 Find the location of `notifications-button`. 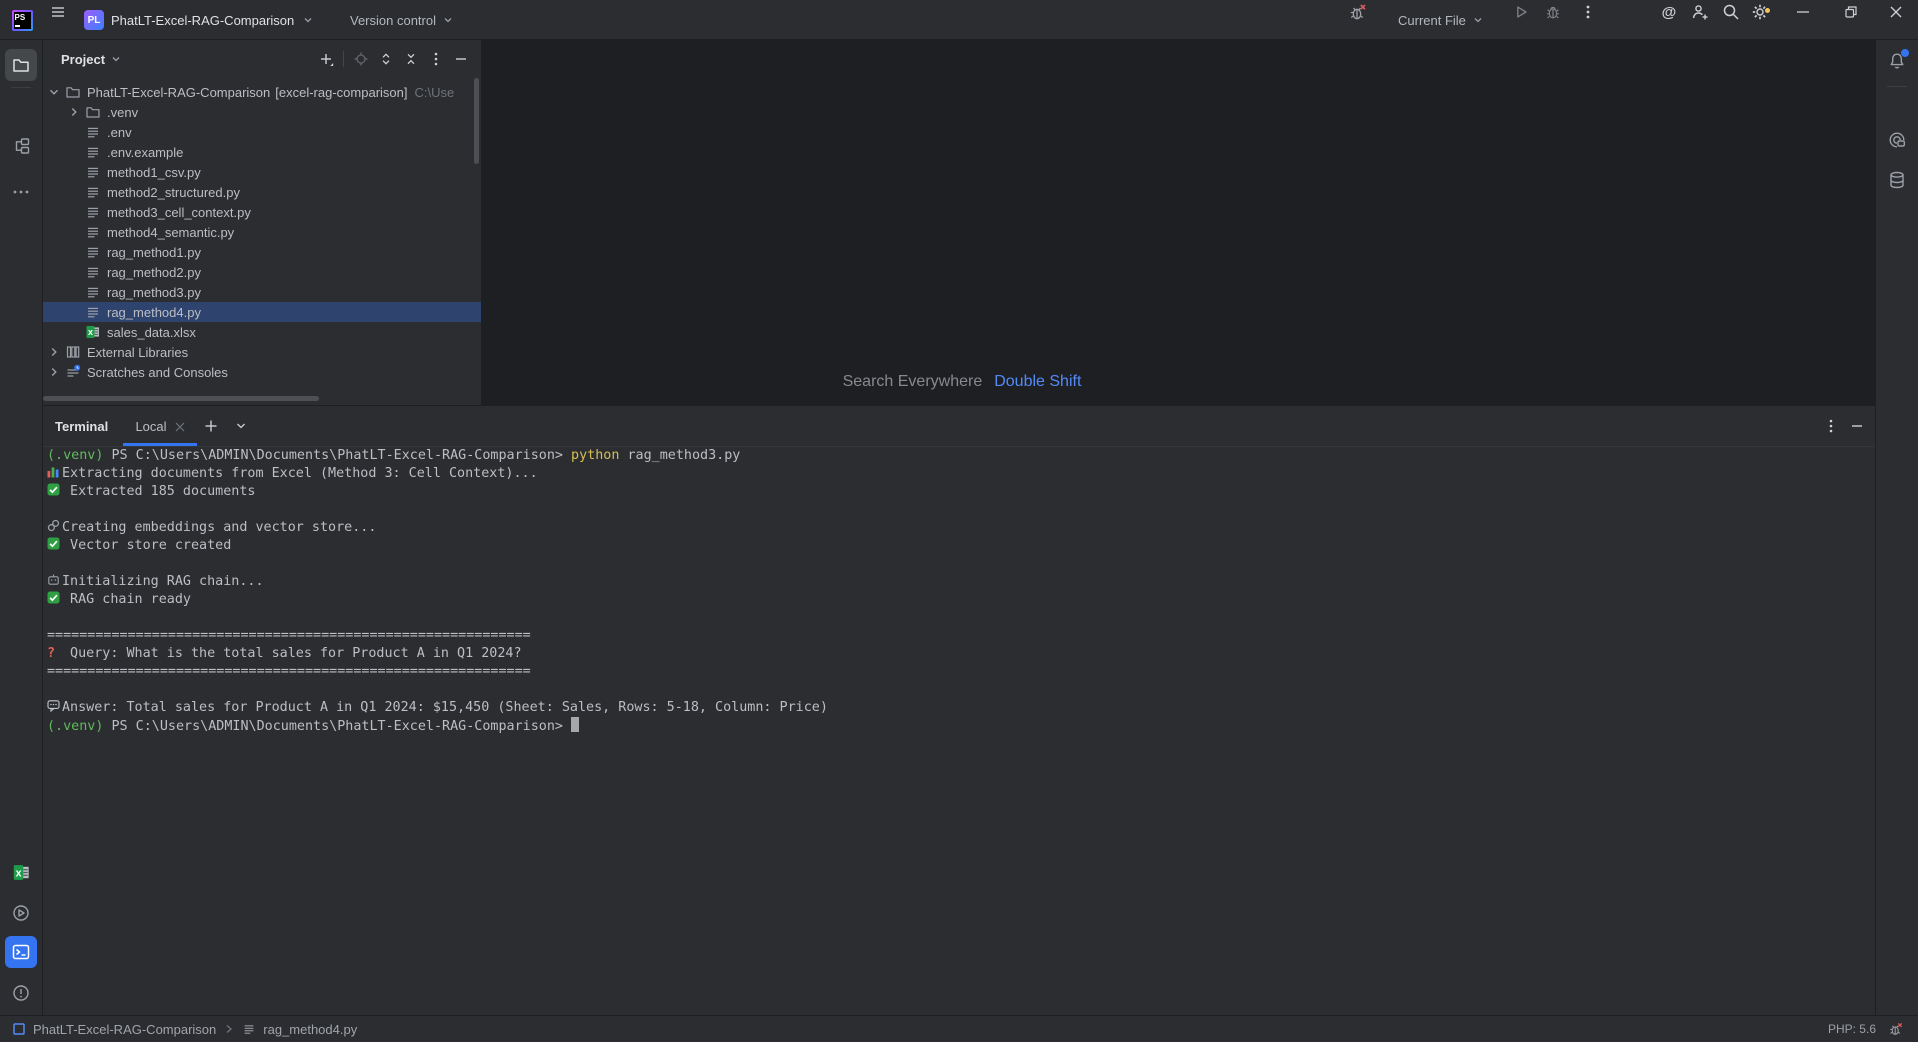

notifications-button is located at coordinates (1897, 61).